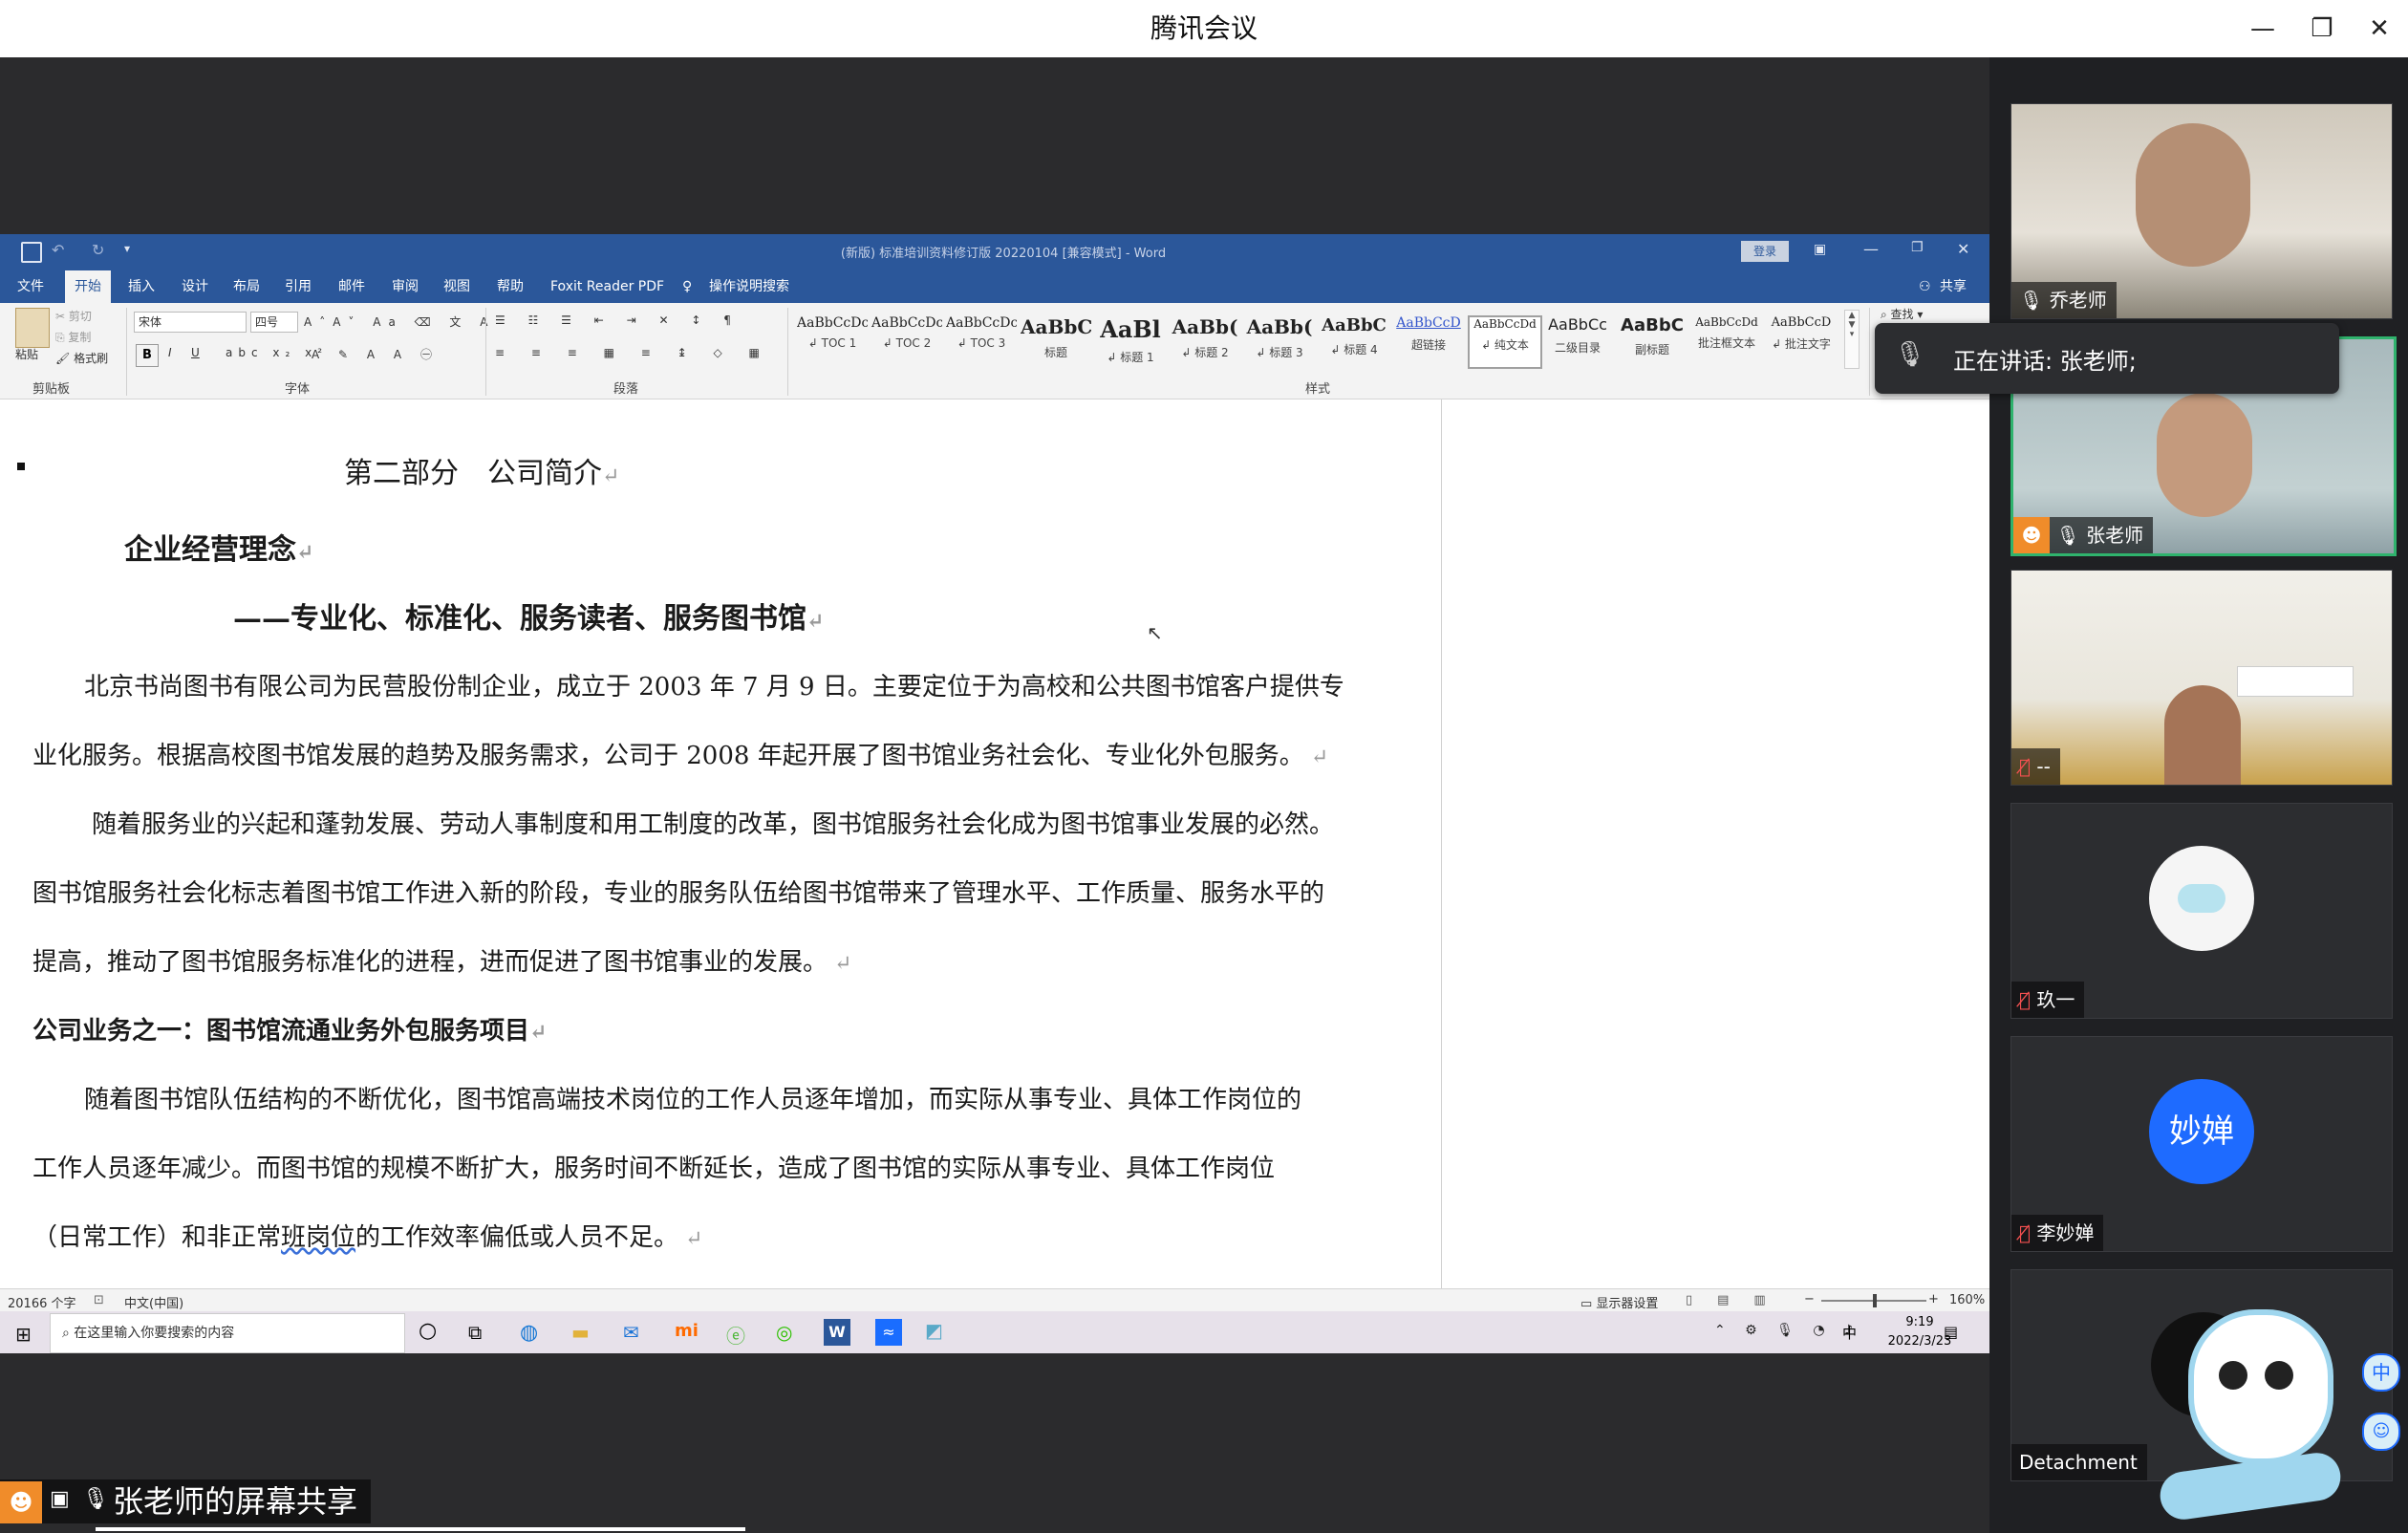  What do you see at coordinates (1280, 340) in the screenshot?
I see `style-heading3: AaBb(↲ 标题 3` at bounding box center [1280, 340].